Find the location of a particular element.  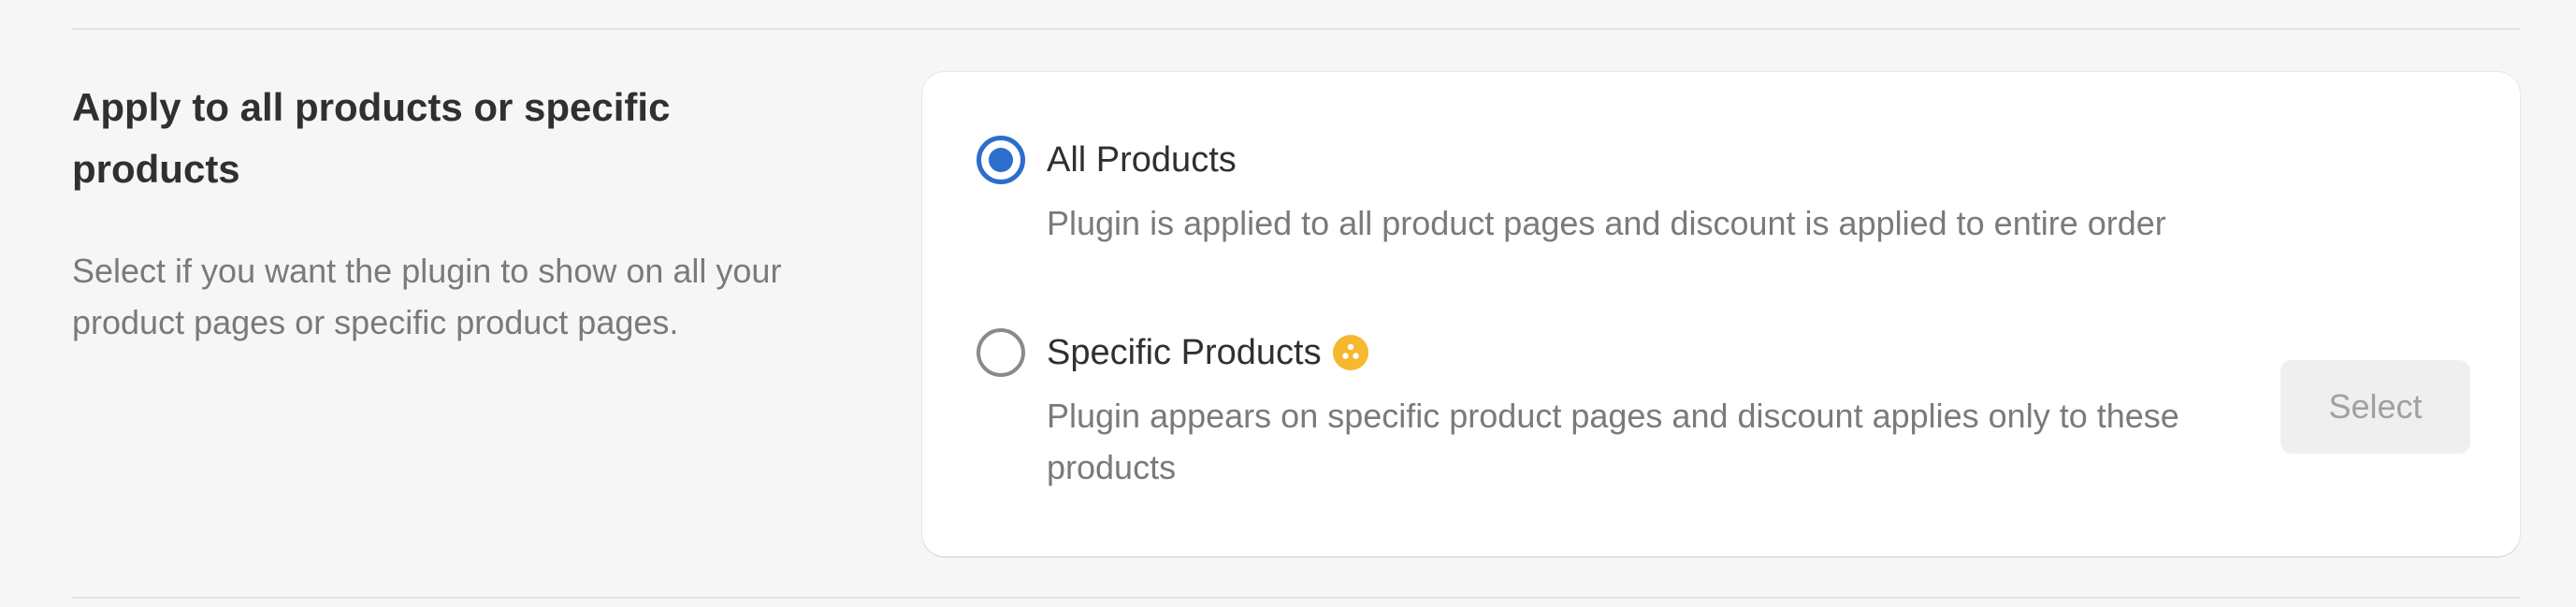

option-label: All Products is located at coordinates (1664, 160).